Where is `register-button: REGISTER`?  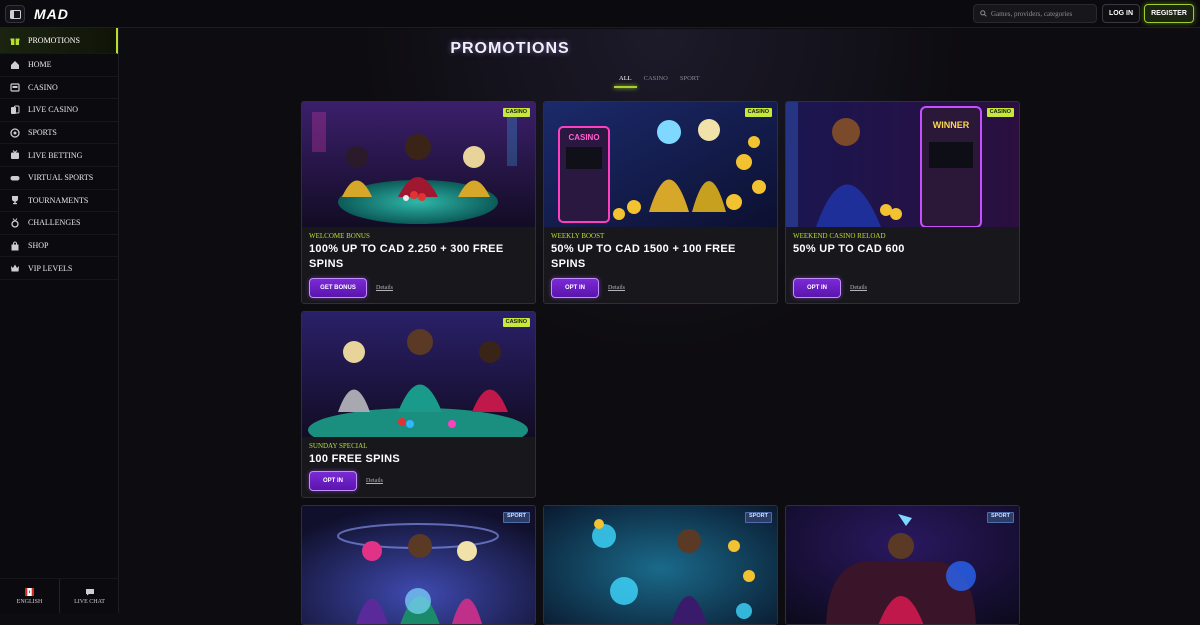 register-button: REGISTER is located at coordinates (1169, 13).